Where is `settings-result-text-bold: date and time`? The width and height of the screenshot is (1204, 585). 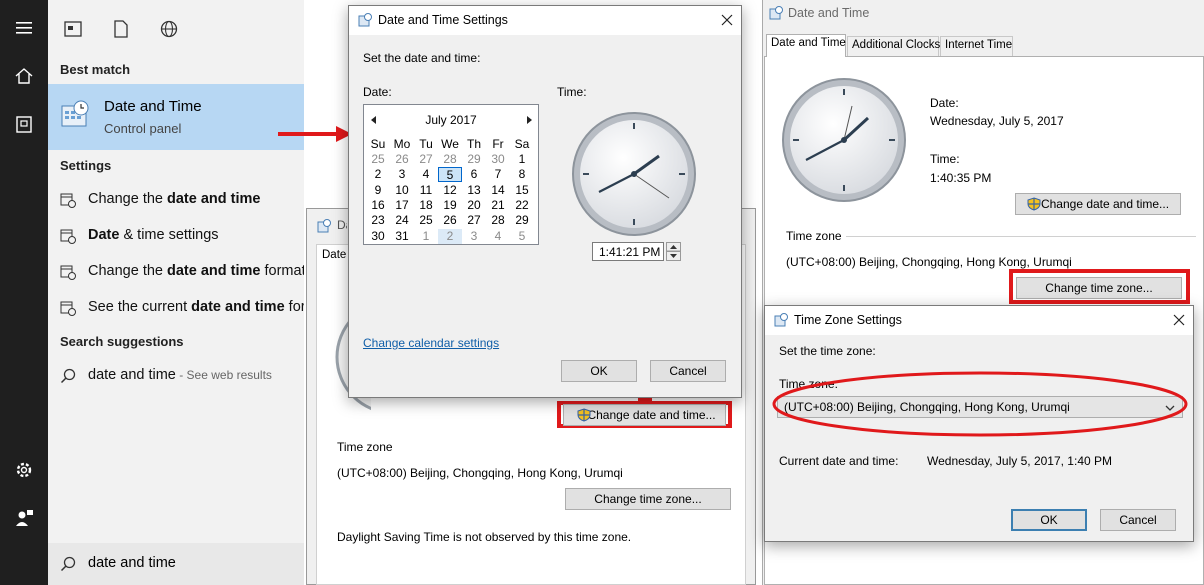
settings-result-text-bold: date and time is located at coordinates (238, 307).